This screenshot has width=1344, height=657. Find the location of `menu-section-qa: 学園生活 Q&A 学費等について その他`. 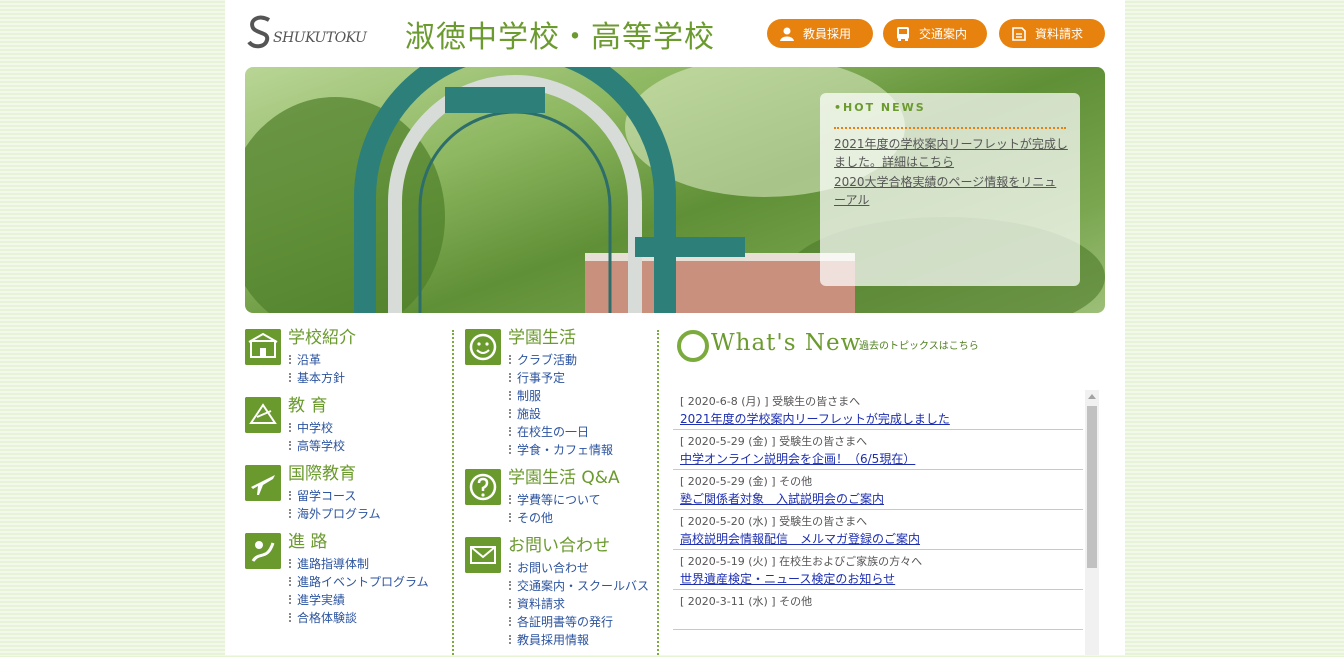

menu-section-qa: 学園生活 Q&A 学費等について その他 is located at coordinates (560, 497).